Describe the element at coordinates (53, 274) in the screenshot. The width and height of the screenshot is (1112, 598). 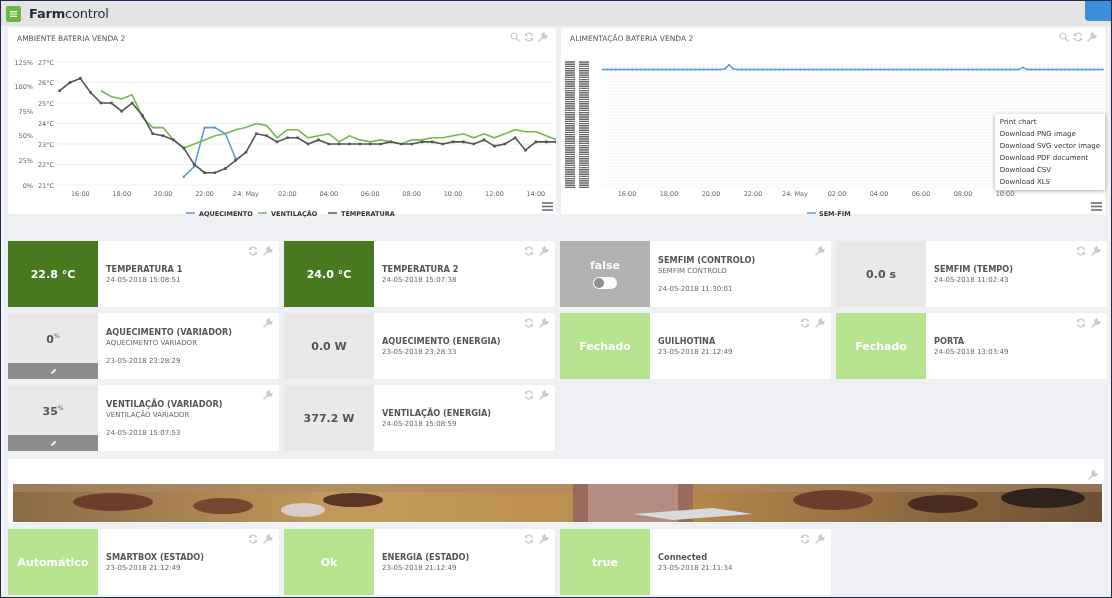
I see `value-text: 22.8 °C` at that location.